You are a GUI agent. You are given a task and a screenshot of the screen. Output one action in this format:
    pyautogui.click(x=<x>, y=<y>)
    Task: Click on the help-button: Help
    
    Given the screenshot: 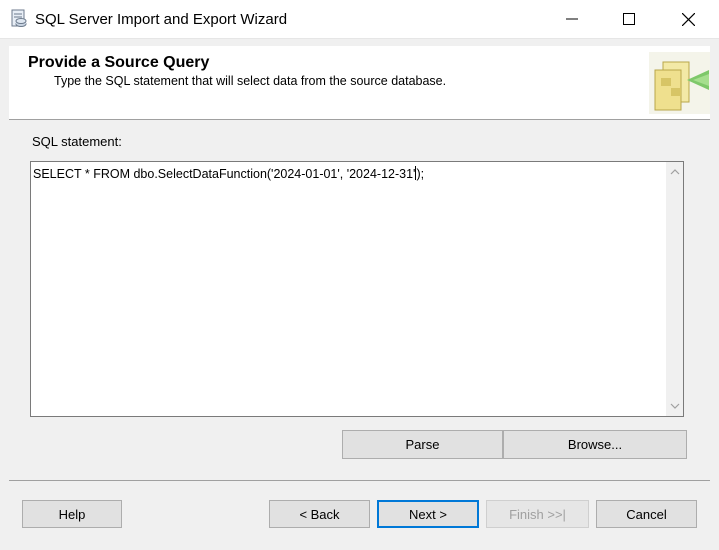 What is the action you would take?
    pyautogui.click(x=72, y=514)
    